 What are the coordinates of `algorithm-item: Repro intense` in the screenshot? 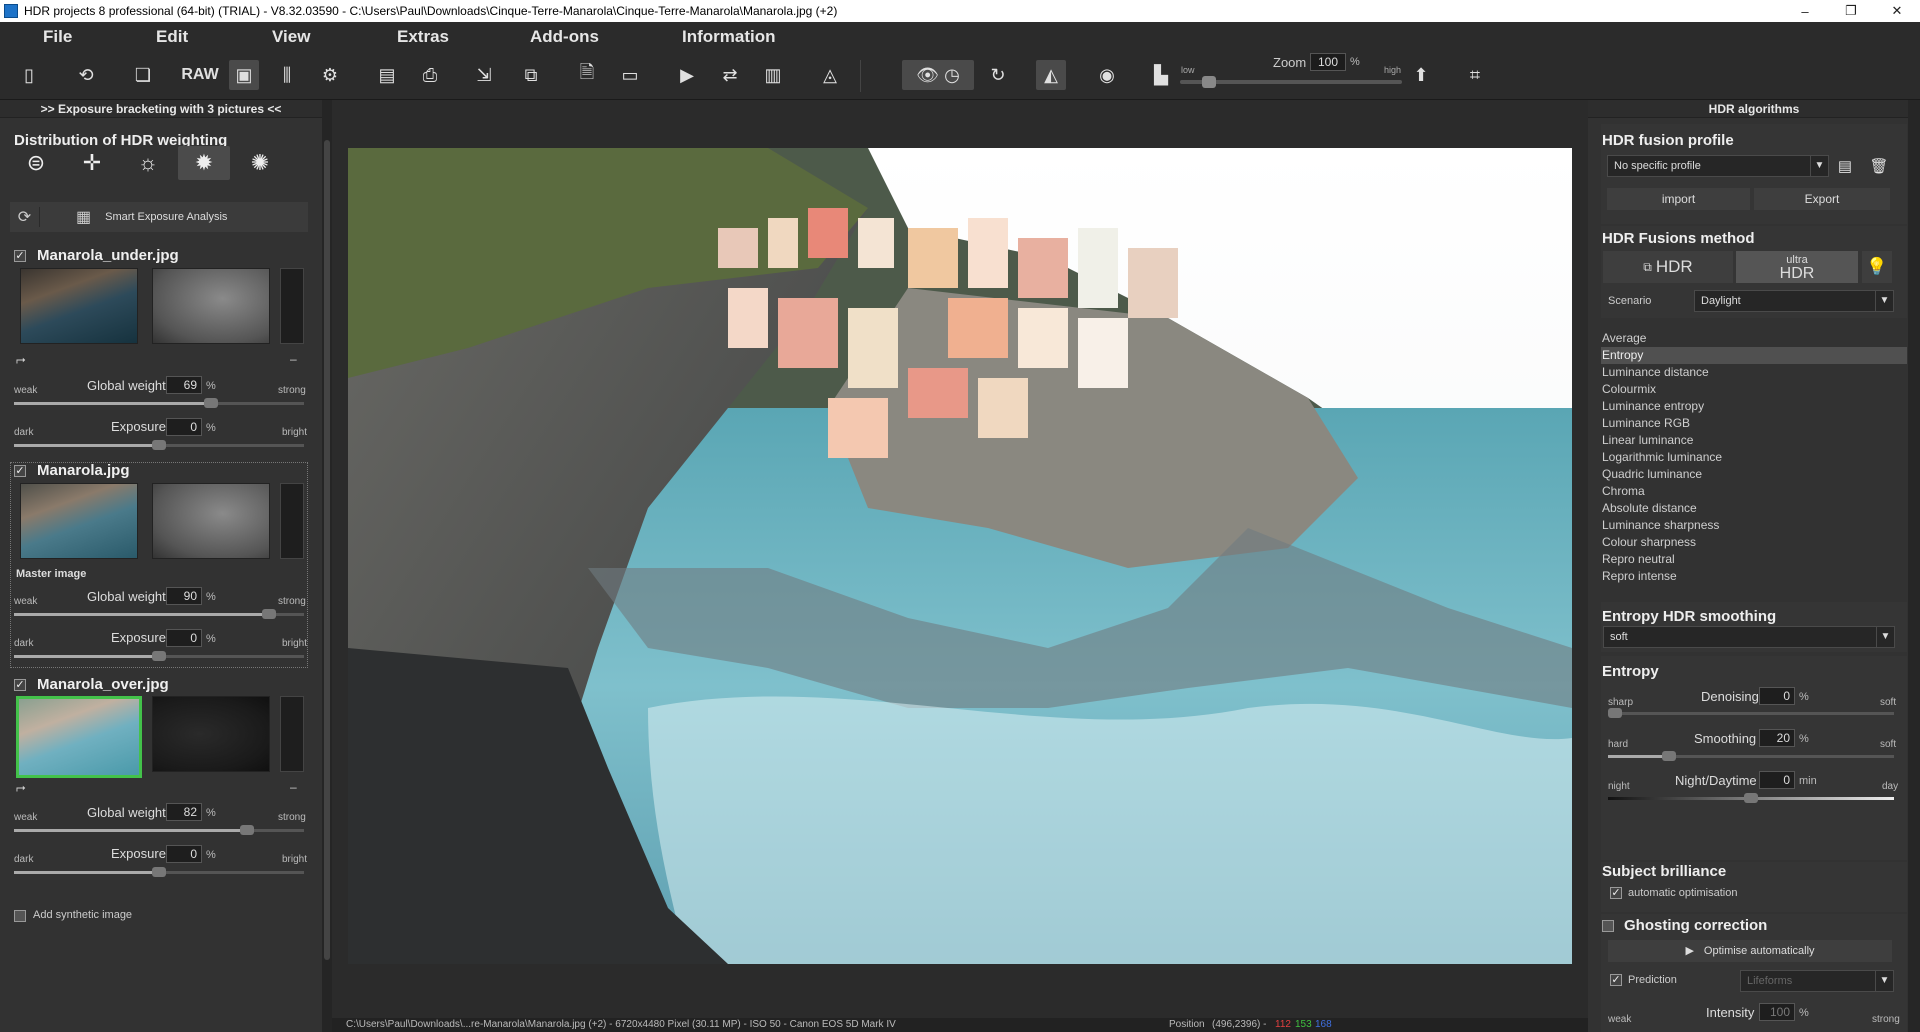 It's located at (1754, 576).